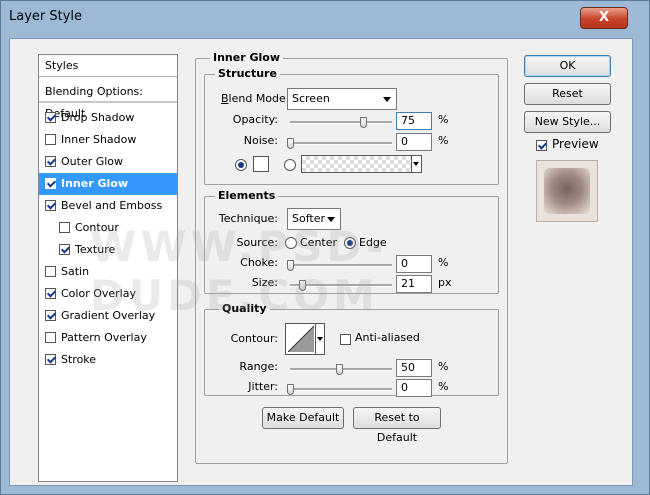 The image size is (650, 495). What do you see at coordinates (255, 98) in the screenshot?
I see `blend-mode-label: Blend Mode:` at bounding box center [255, 98].